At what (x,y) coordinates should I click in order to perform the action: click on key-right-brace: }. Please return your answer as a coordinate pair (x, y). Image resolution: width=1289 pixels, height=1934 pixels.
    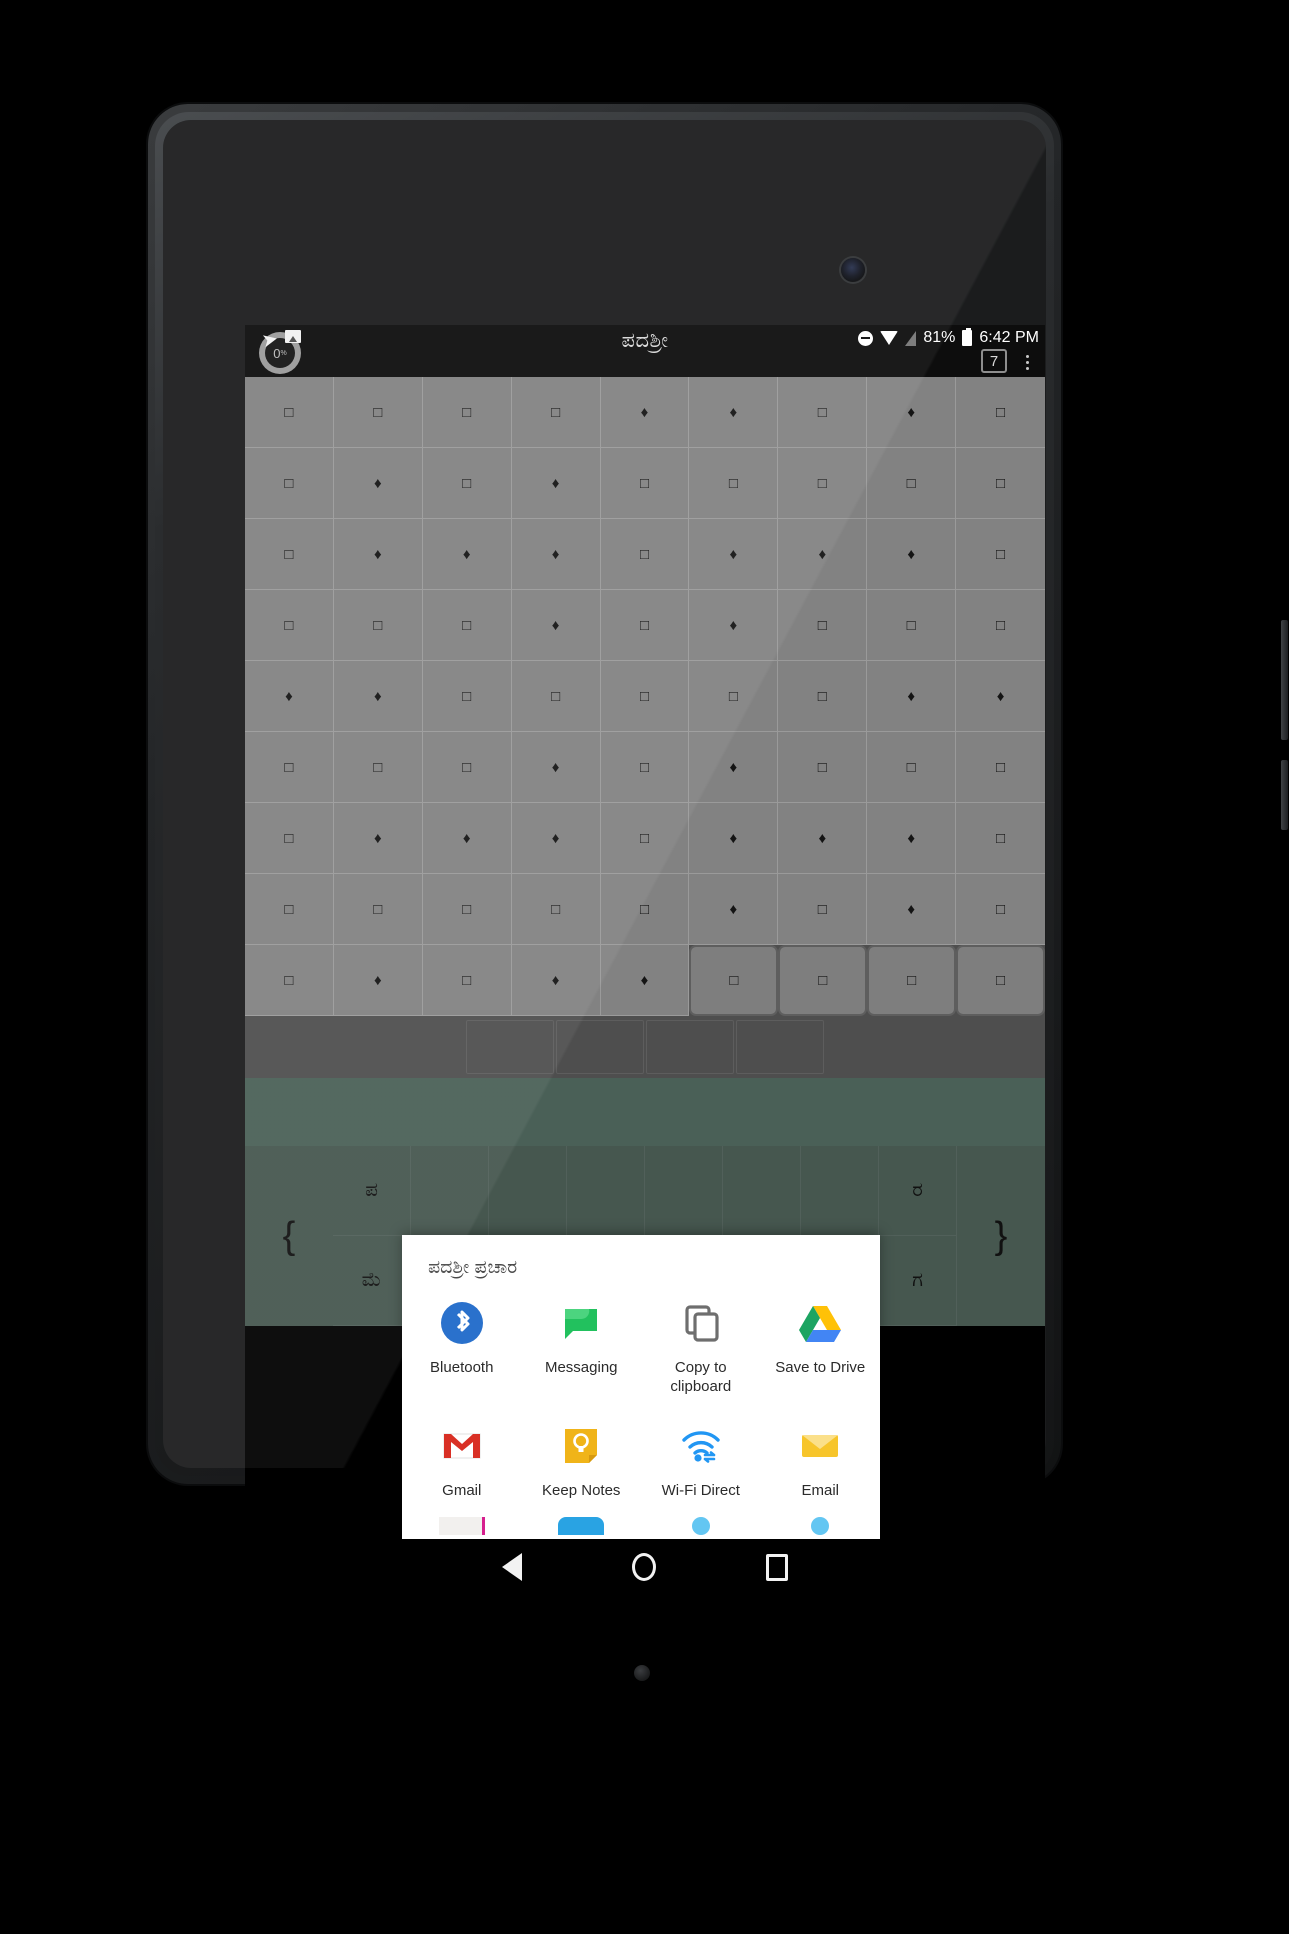
    Looking at the image, I should click on (1001, 1236).